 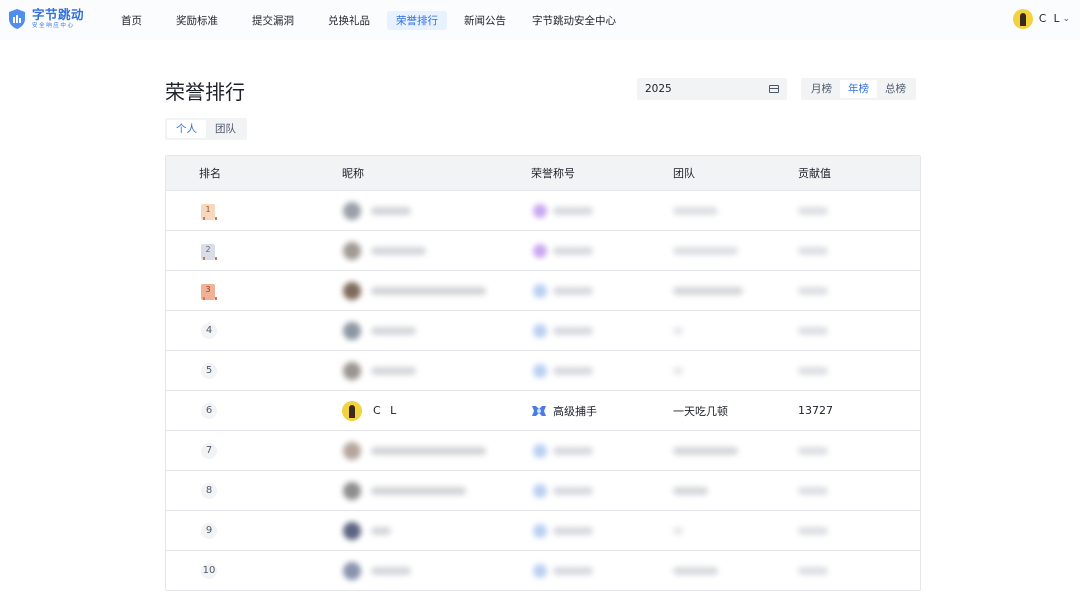 What do you see at coordinates (815, 410) in the screenshot?
I see `contribution-score: 13727` at bounding box center [815, 410].